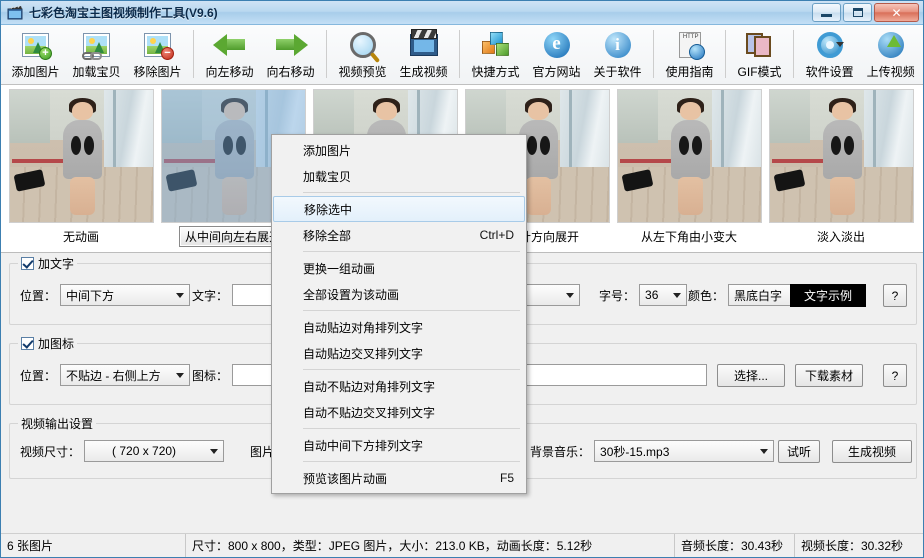 This screenshot has height=558, width=924. I want to click on maximize-button, so click(857, 12).